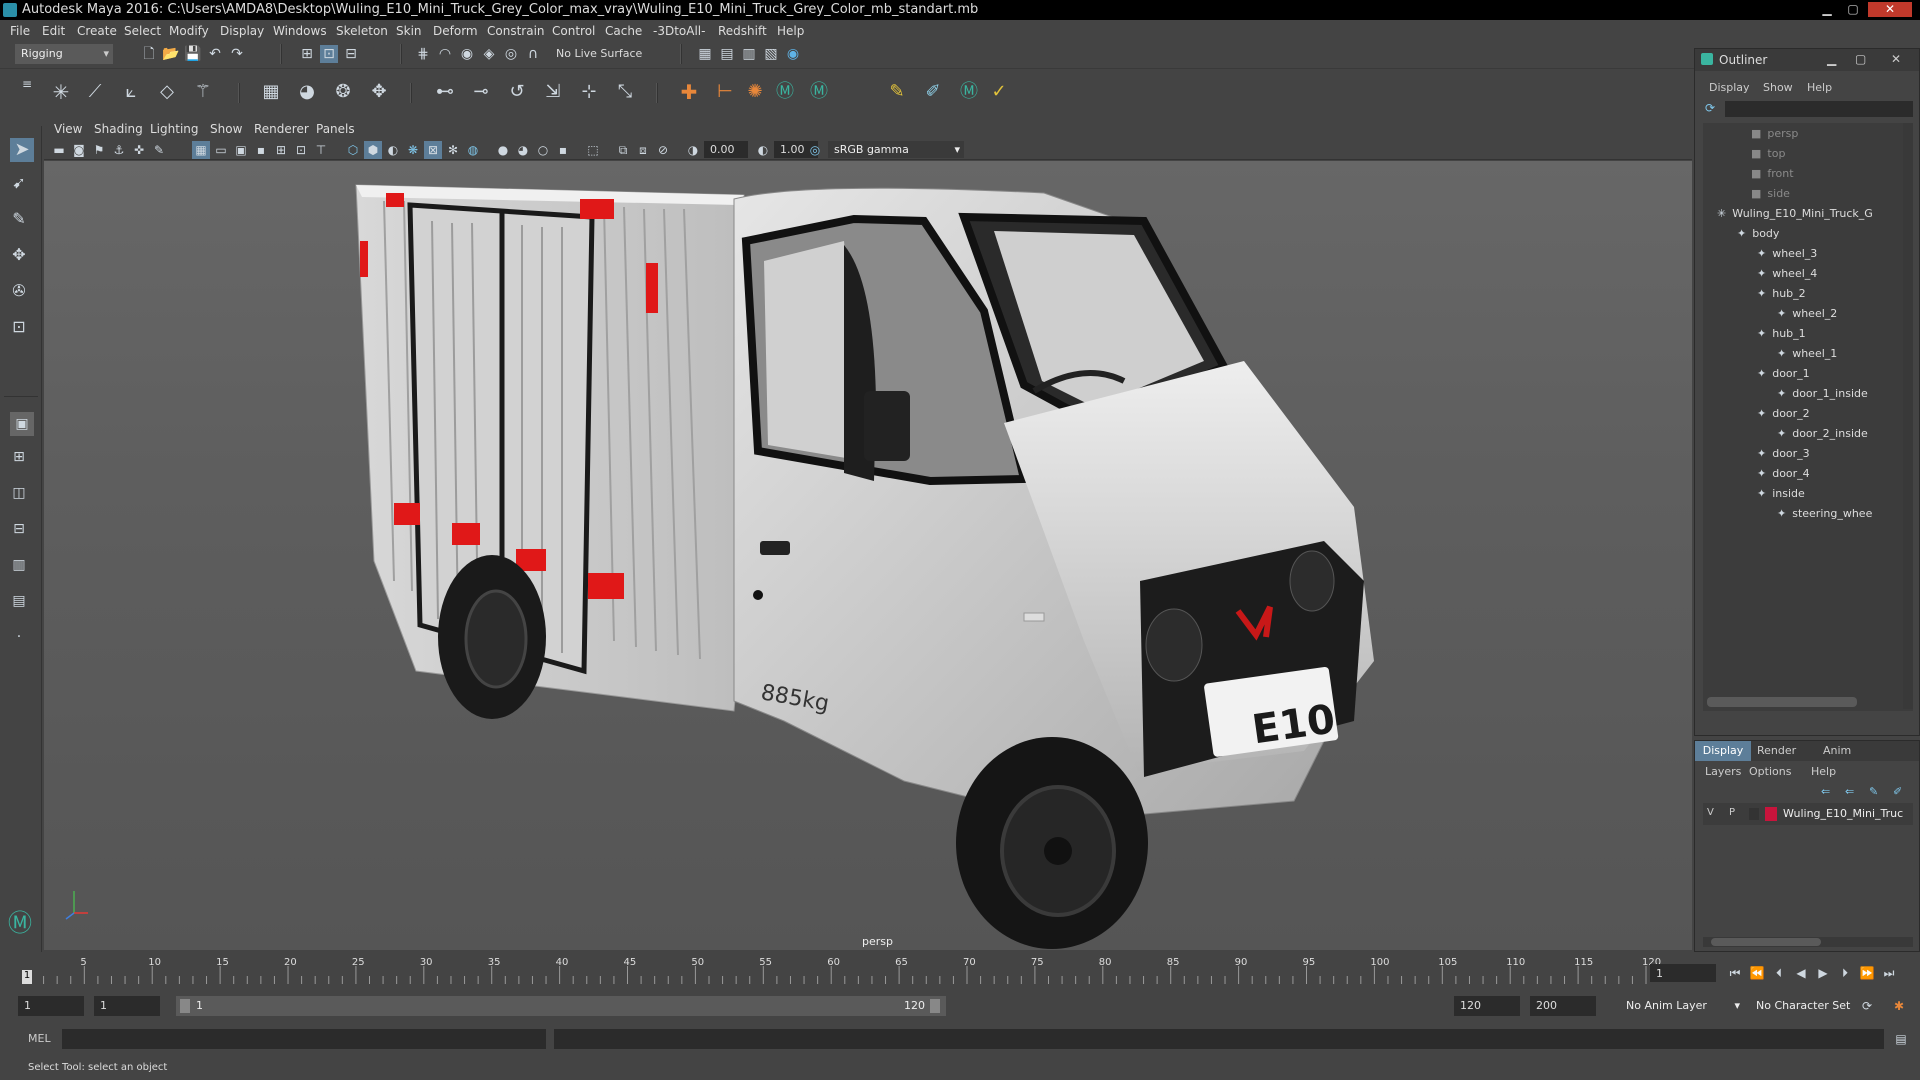 Image resolution: width=1920 pixels, height=1080 pixels. Describe the element at coordinates (203, 92) in the screenshot. I see `paint-weights-icon: ⚚` at that location.